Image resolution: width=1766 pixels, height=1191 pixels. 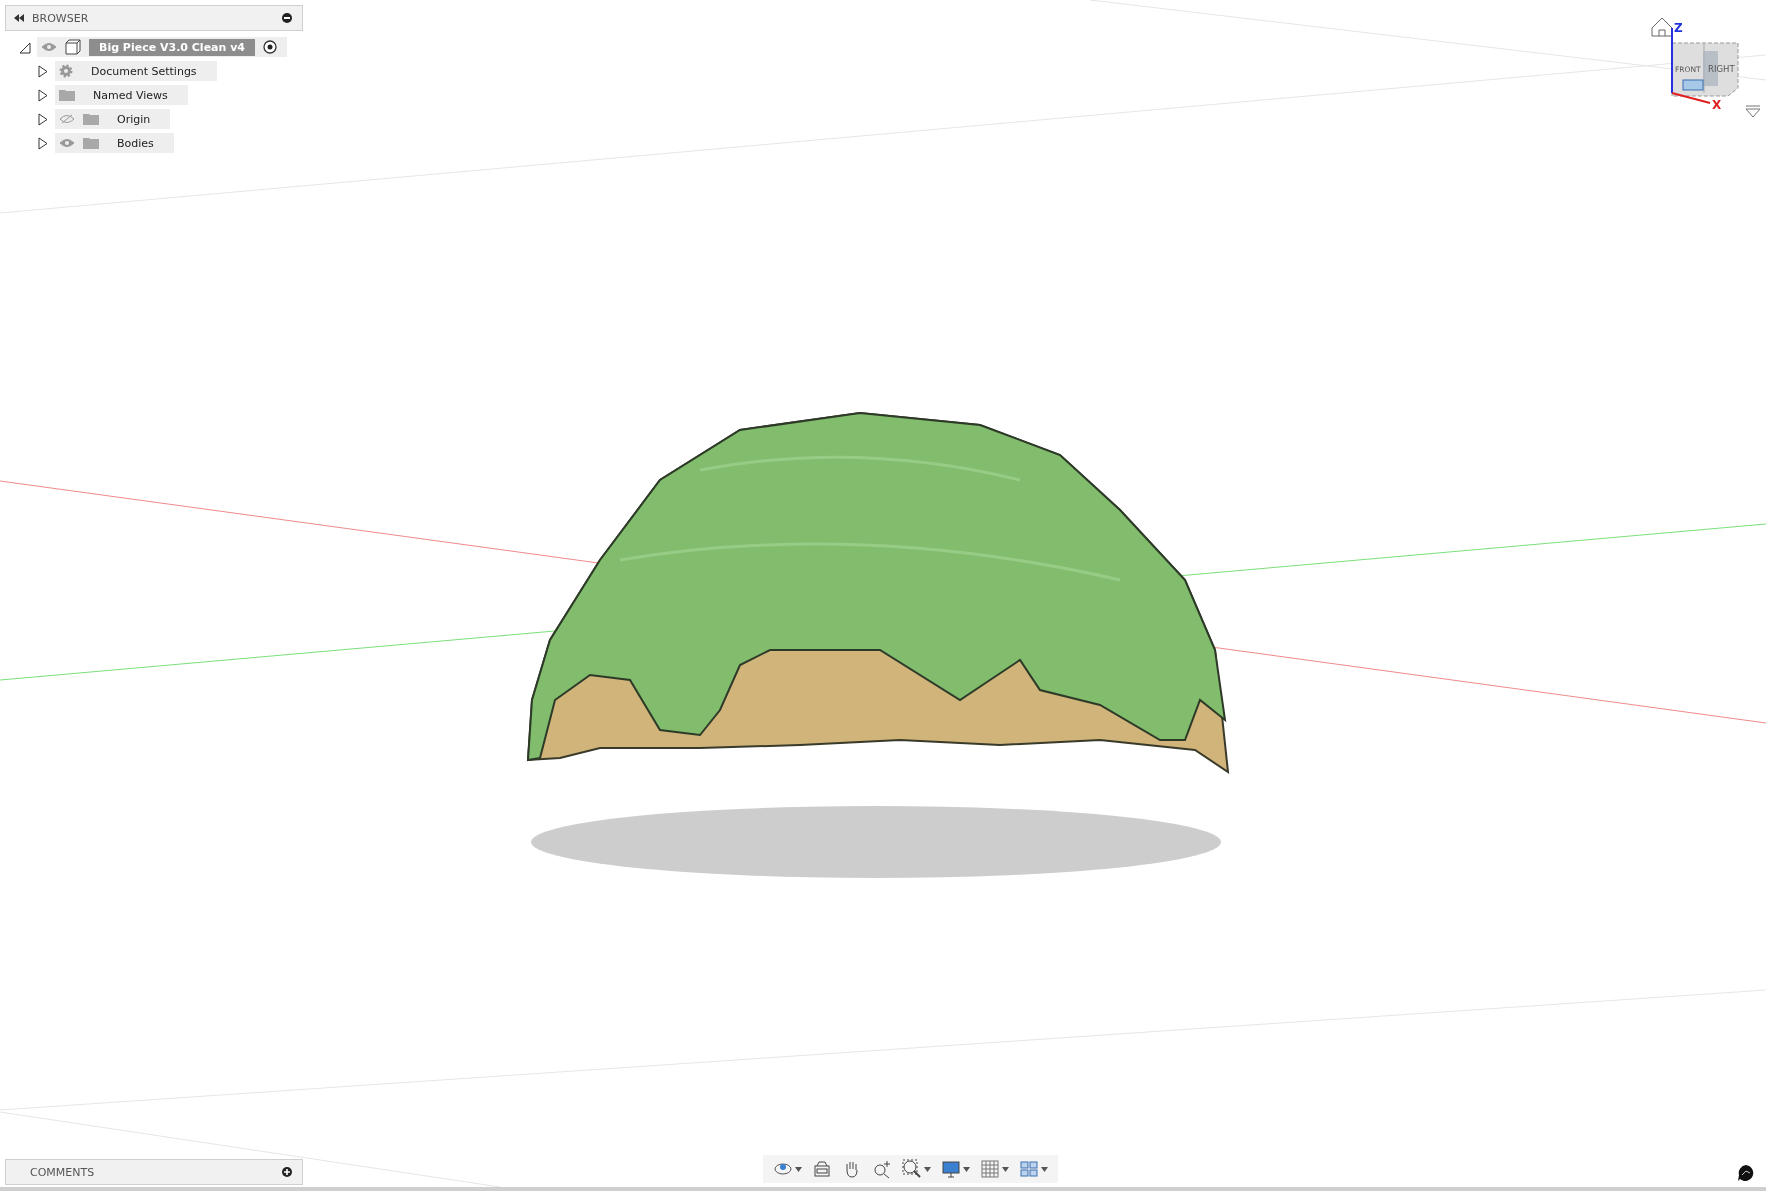 What do you see at coordinates (1678, 28) in the screenshot?
I see `axis-label: Z` at bounding box center [1678, 28].